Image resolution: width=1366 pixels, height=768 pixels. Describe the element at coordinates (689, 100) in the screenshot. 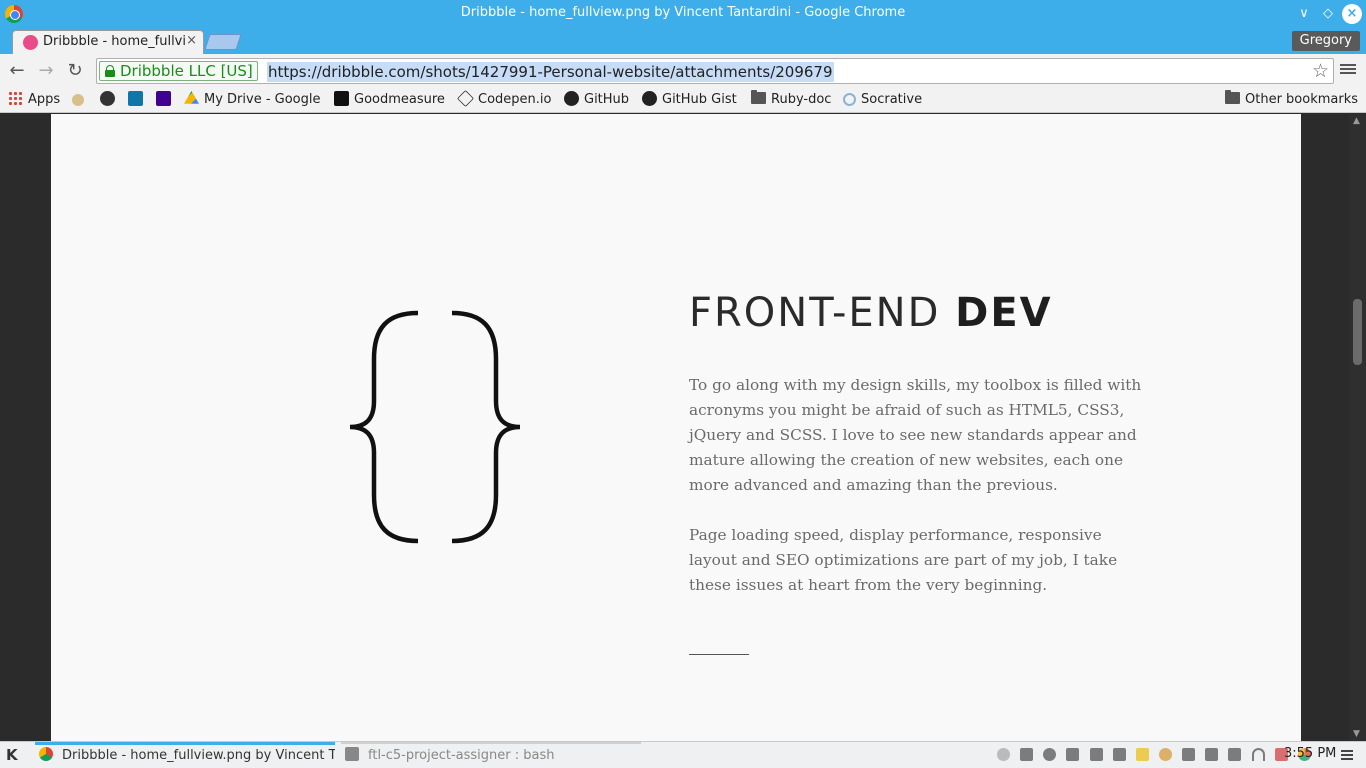

I see `bookmark-github-gist: GitHub Gist` at that location.